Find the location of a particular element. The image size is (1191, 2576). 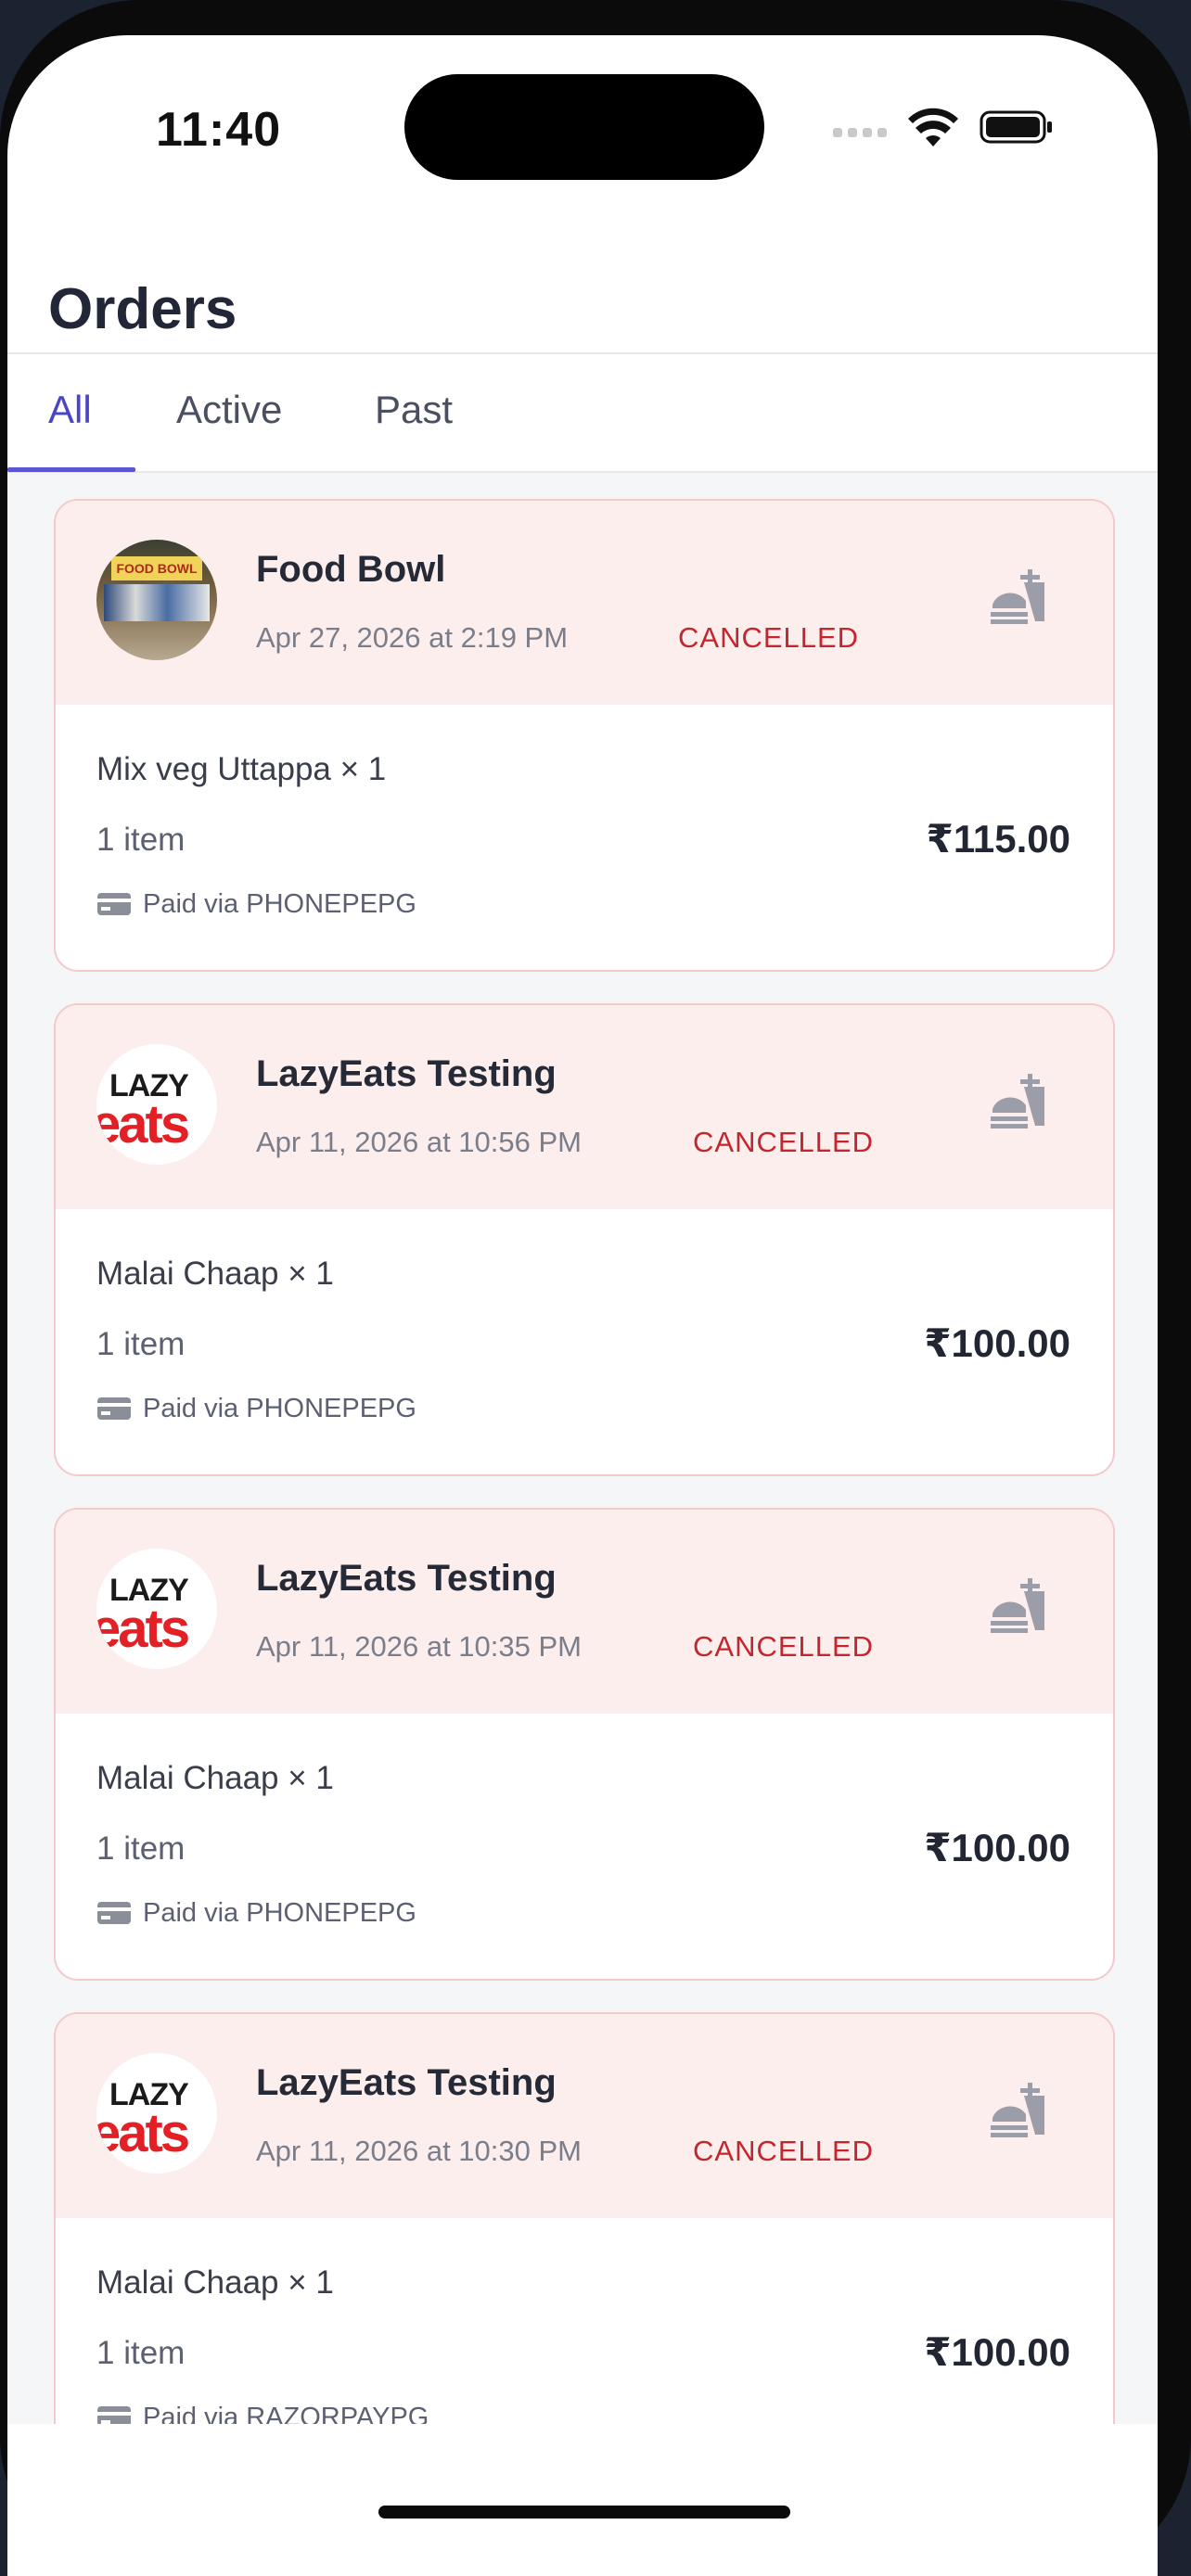

tab-all: All is located at coordinates (70, 410).